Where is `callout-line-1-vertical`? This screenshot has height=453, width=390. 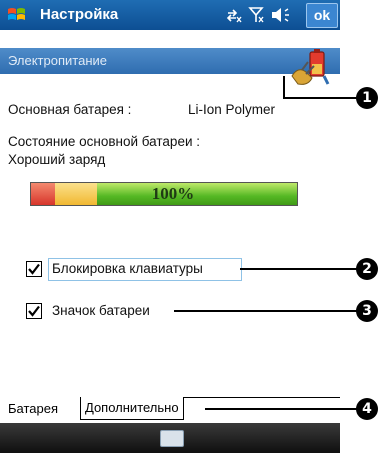
callout-line-1-vertical is located at coordinates (284, 87).